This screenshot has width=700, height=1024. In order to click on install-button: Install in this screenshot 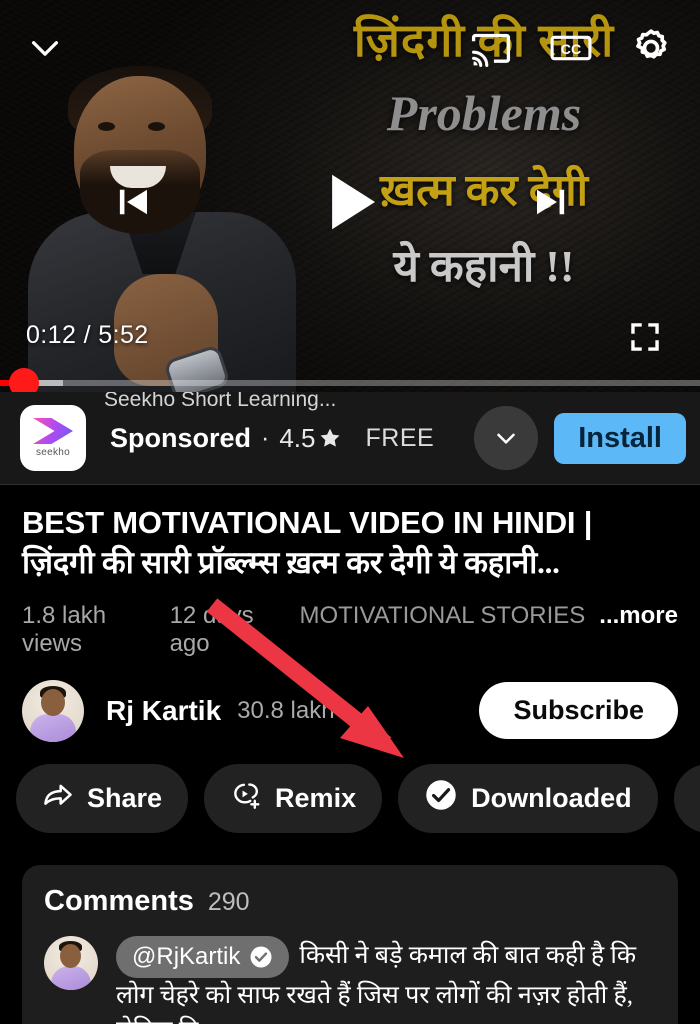, I will do `click(620, 438)`.